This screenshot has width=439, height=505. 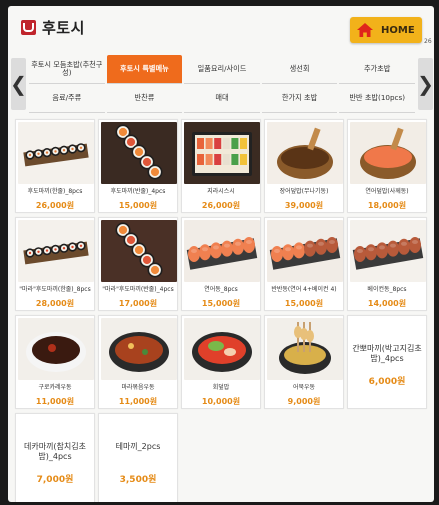 I want to click on category-tab: 반반 초밥(10pcs), so click(x=377, y=98).